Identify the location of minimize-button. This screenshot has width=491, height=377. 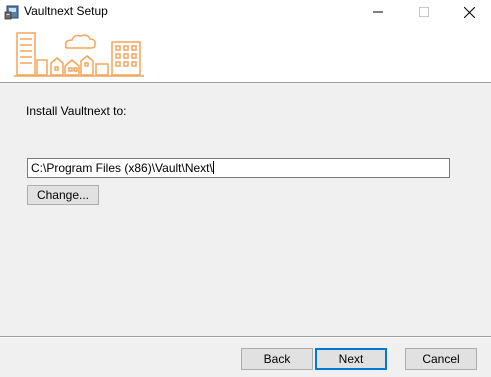
(378, 12).